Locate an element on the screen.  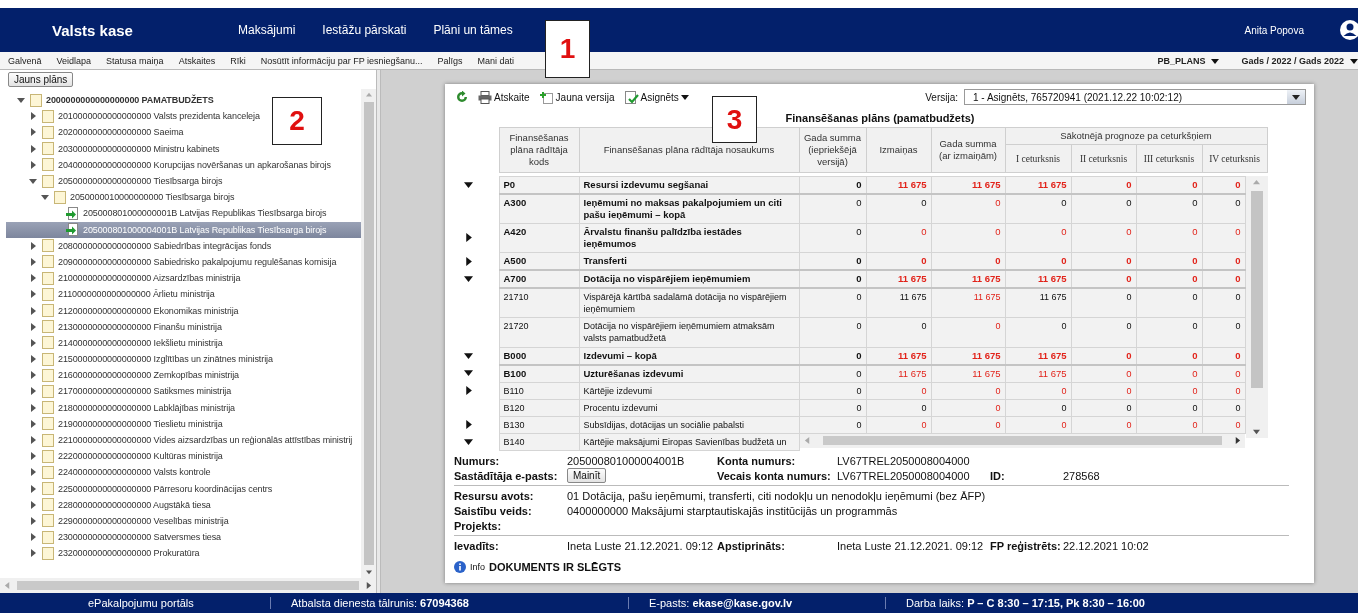
menu-dropdown: PB_PLANS is located at coordinates (1188, 60).